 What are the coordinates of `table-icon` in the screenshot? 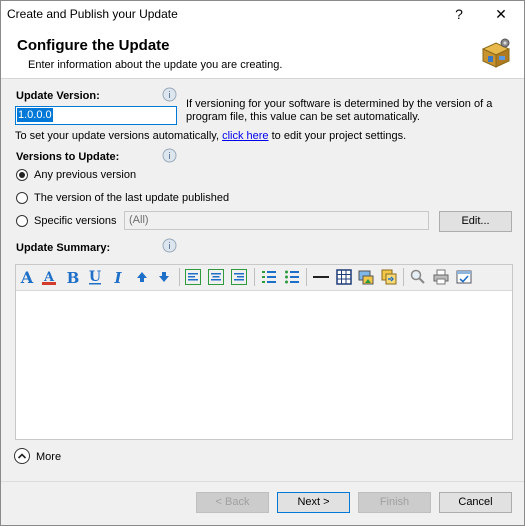 It's located at (344, 277).